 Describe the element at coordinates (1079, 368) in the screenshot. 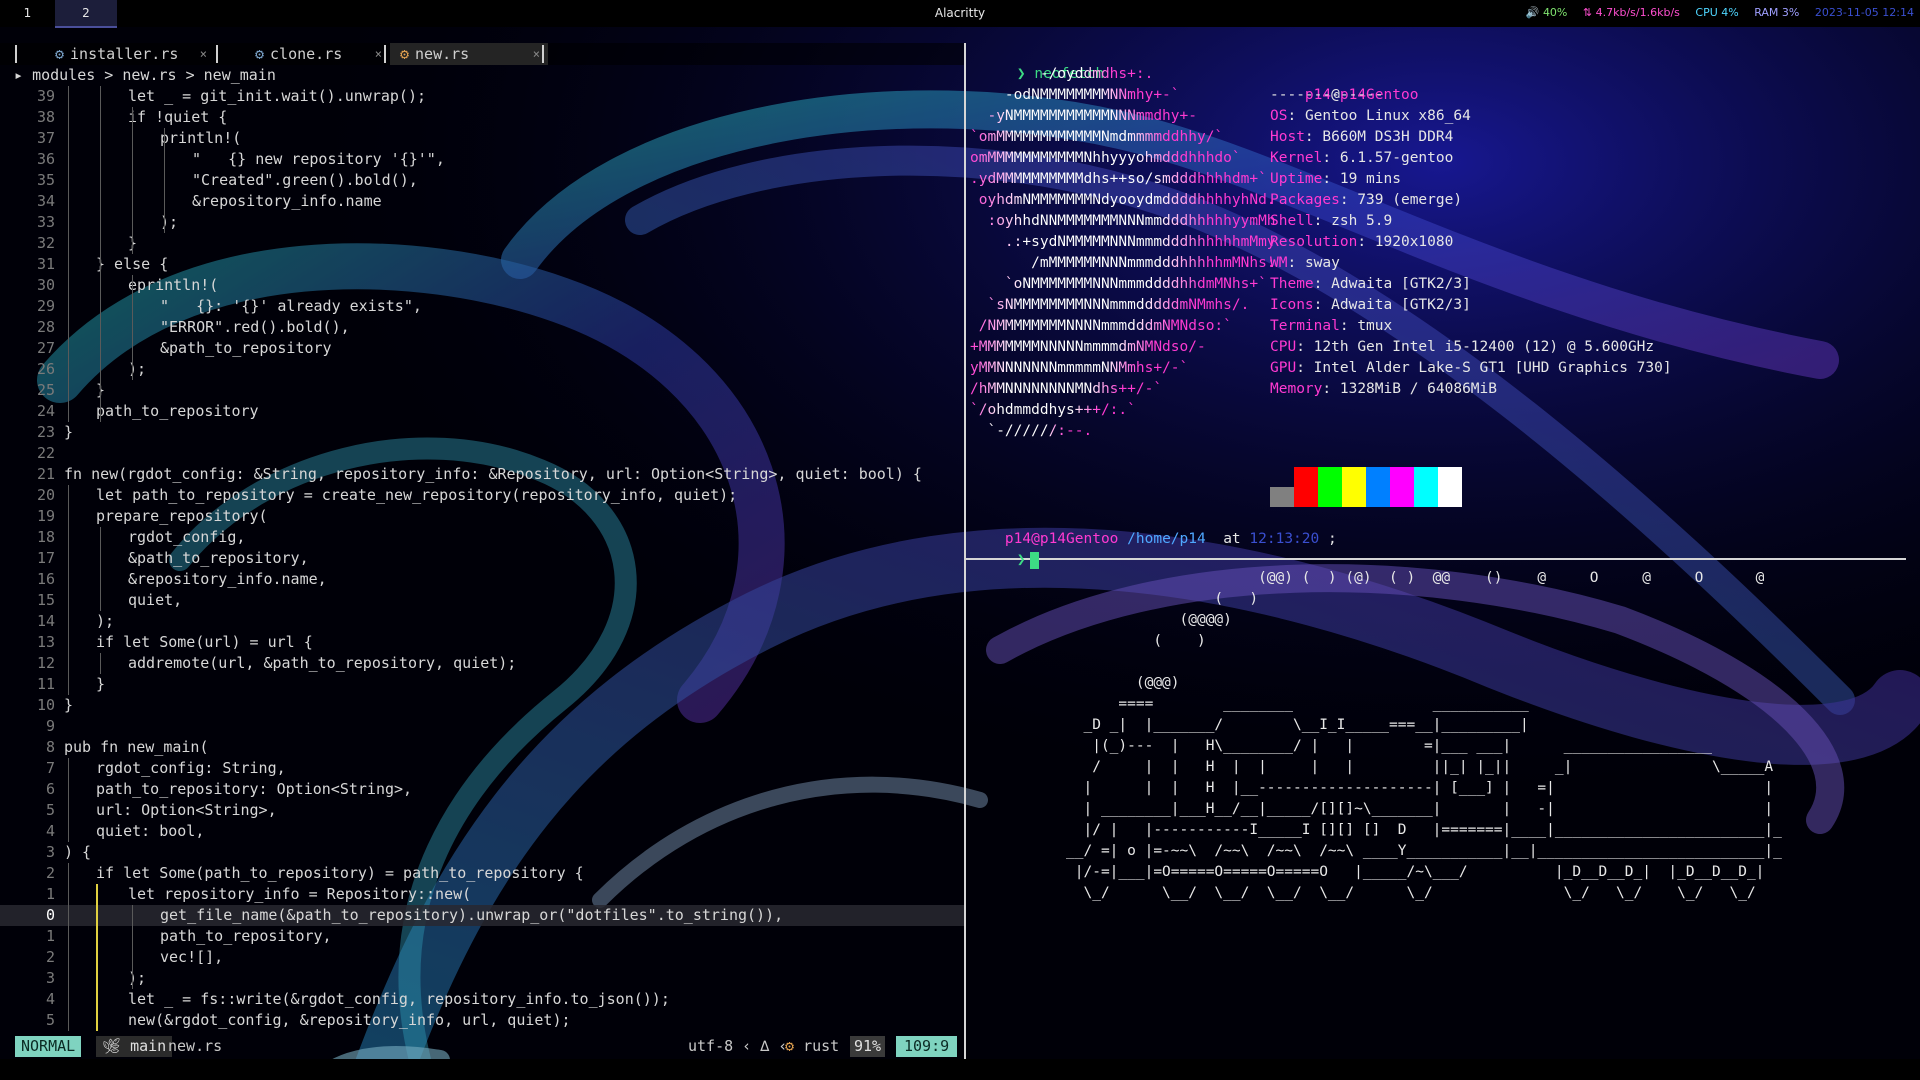

I see `logo-line: yMMNNNNNNNmmmmmNNMmhs+/-`` at that location.